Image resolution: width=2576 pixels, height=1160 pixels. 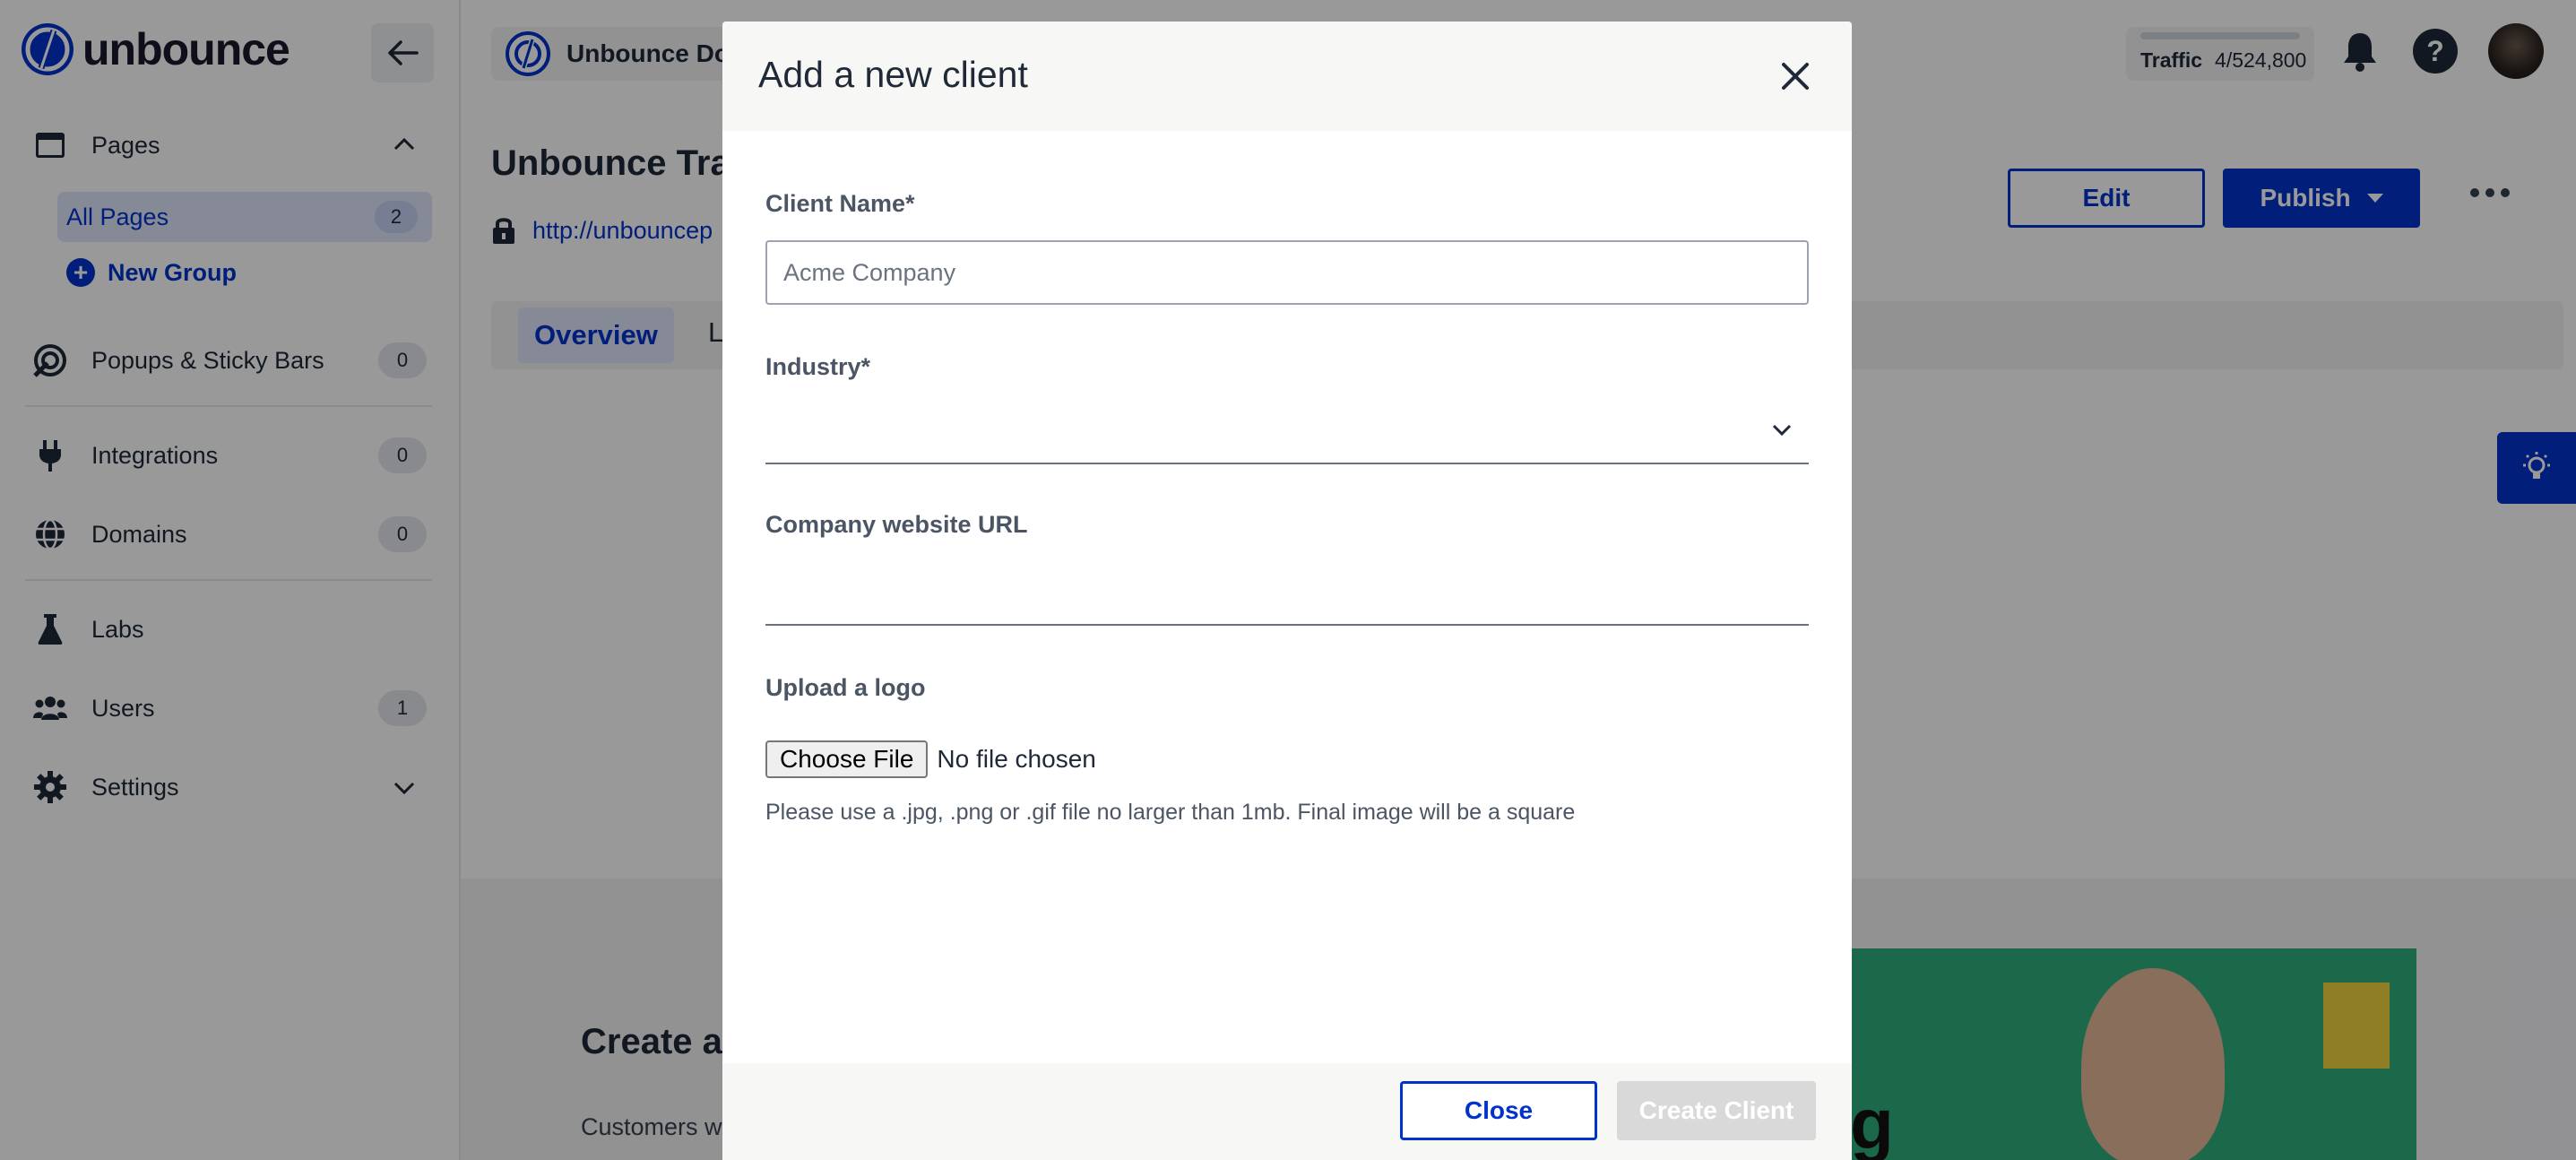 What do you see at coordinates (1287, 76) in the screenshot?
I see `dialog-header: Add a new client` at bounding box center [1287, 76].